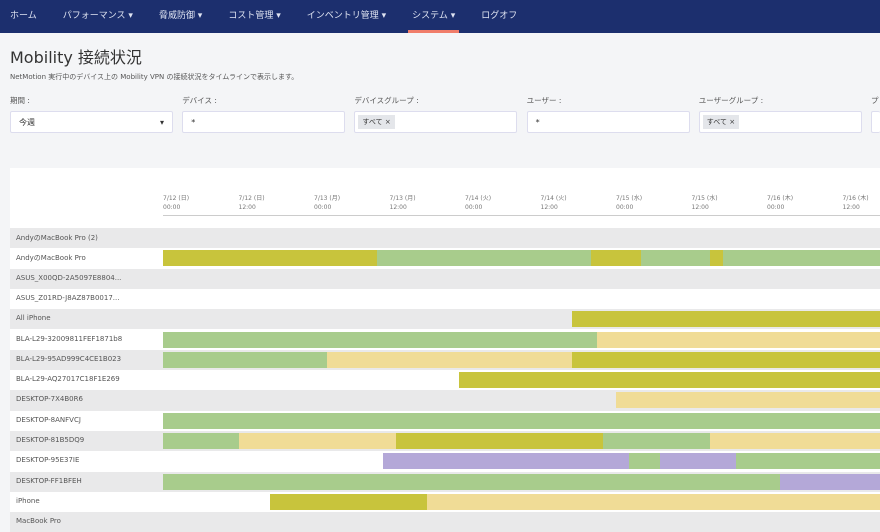  I want to click on timeline-row: AndyのMacBook Pro (2), so click(445, 238).